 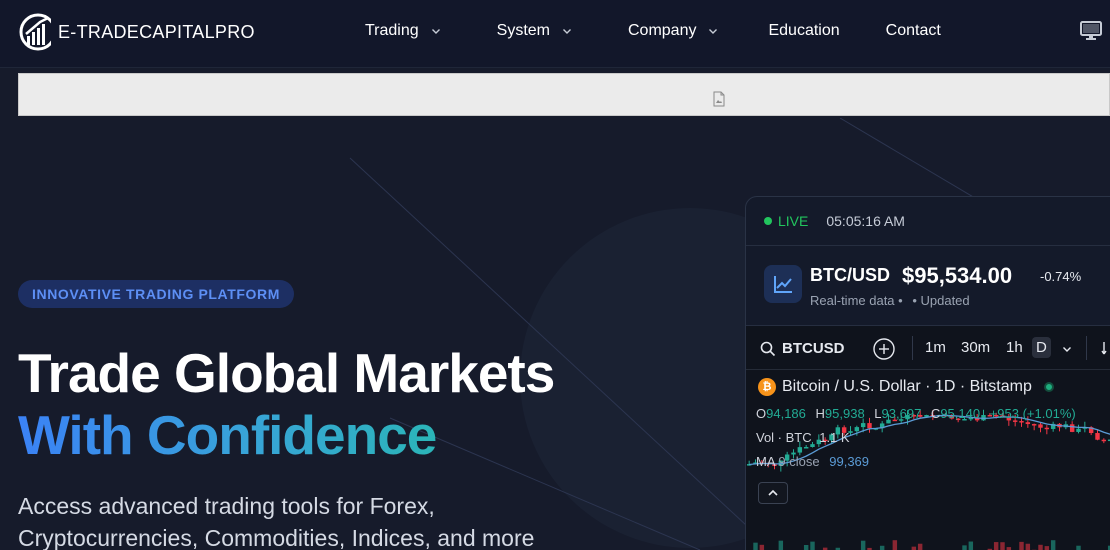 I want to click on chart-caption-text: Bitcoin / U.S. Dollar · 1D · Bitstamp, so click(x=907, y=386).